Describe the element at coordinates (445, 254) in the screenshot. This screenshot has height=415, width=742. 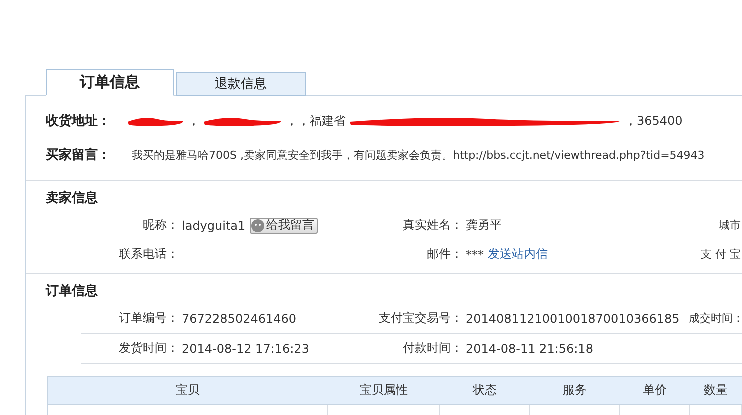
I see `field-label: 邮件：` at that location.